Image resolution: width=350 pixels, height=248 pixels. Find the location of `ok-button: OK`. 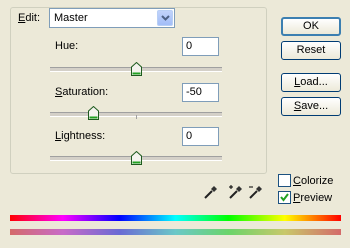

ok-button: OK is located at coordinates (311, 26).